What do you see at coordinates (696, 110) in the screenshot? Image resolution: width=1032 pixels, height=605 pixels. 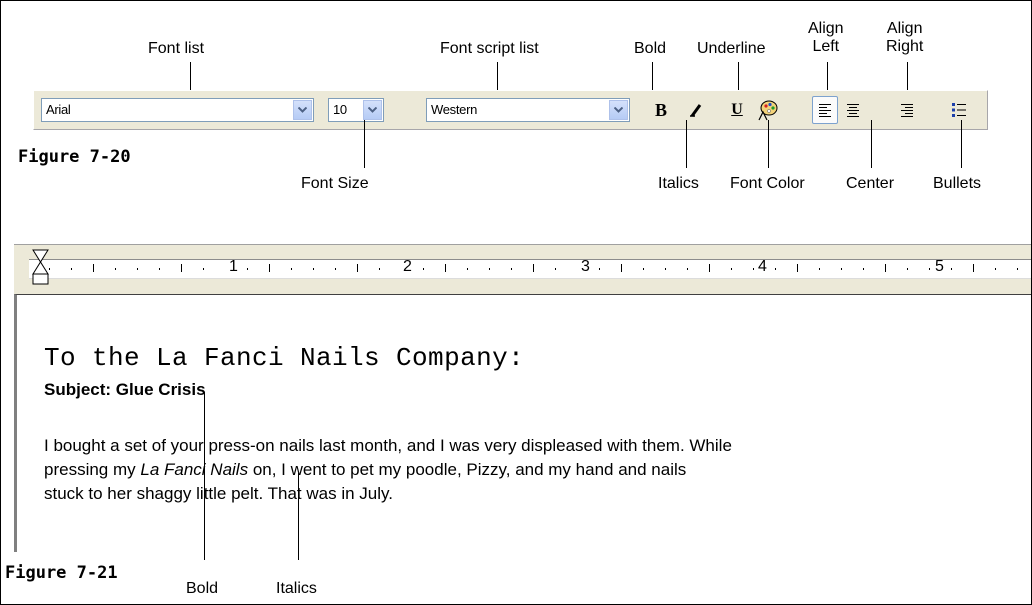 I see `italic-icon` at bounding box center [696, 110].